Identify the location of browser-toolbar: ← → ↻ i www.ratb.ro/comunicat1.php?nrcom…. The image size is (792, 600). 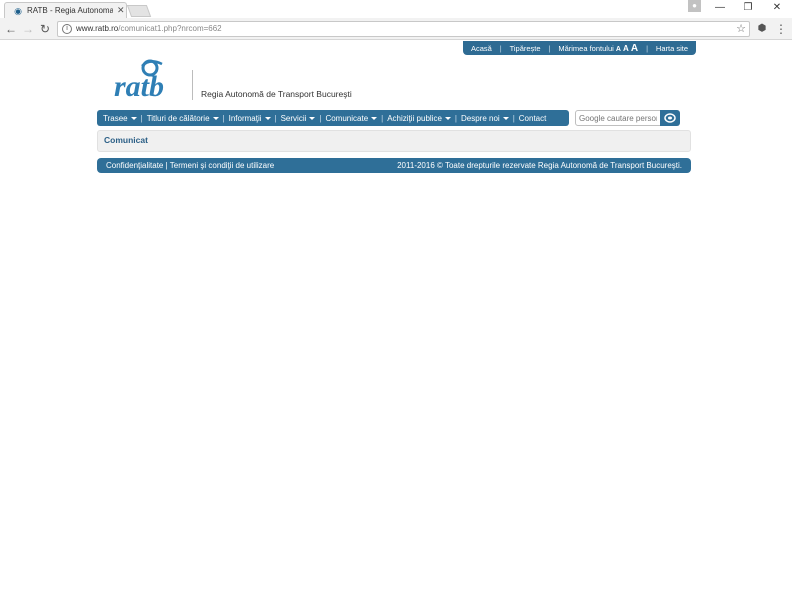
(396, 29).